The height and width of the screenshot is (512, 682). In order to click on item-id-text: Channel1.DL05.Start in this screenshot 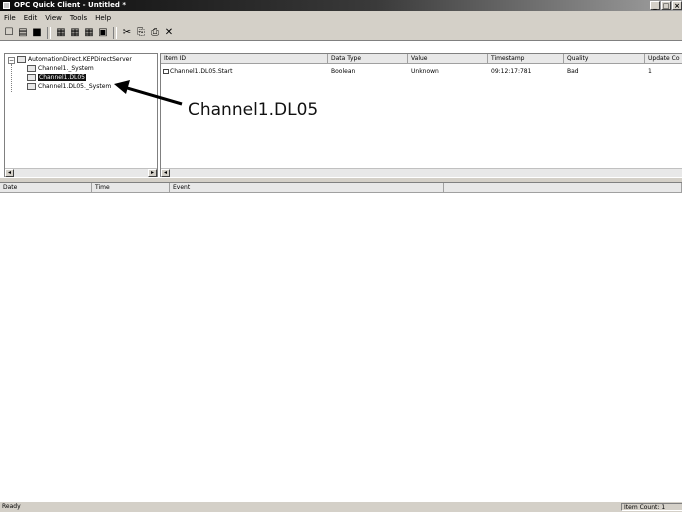, I will do `click(201, 71)`.